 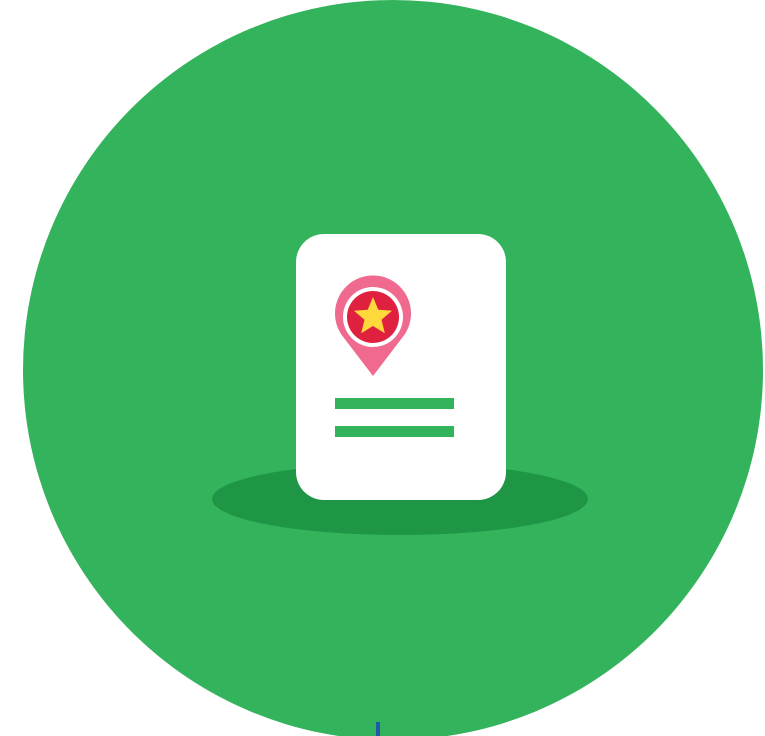 I want to click on document-card, so click(x=401, y=367).